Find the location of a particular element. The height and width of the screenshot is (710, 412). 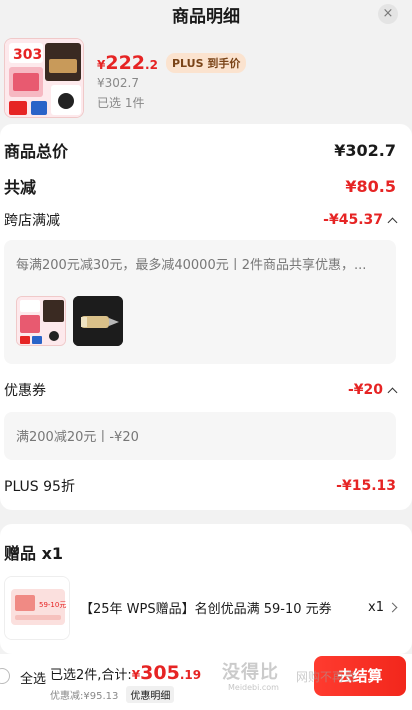

product-thumbnail: 303 is located at coordinates (44, 78).